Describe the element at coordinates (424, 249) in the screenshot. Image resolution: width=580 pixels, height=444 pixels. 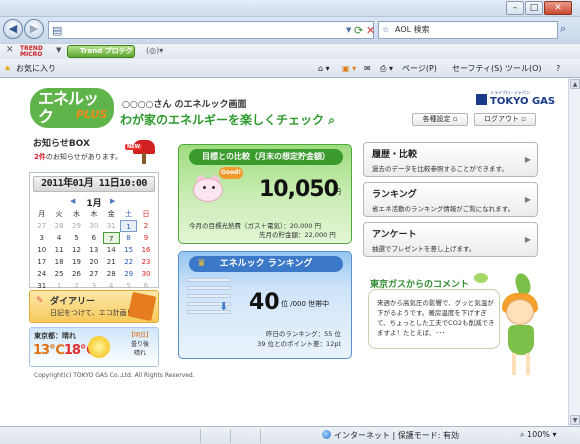
I see `menu-desc: 抽選でプレゼントを差し上げます。` at that location.